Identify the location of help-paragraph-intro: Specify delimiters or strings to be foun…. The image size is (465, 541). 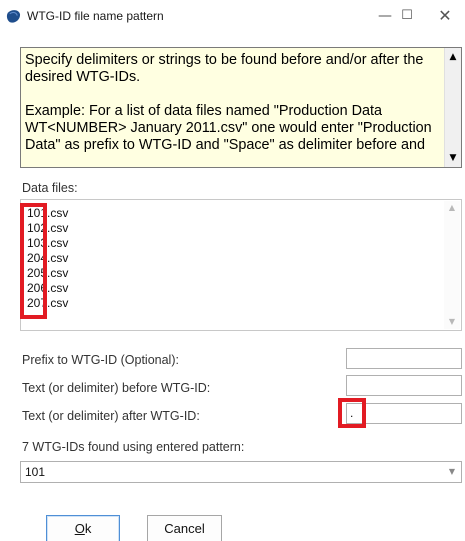
(224, 68).